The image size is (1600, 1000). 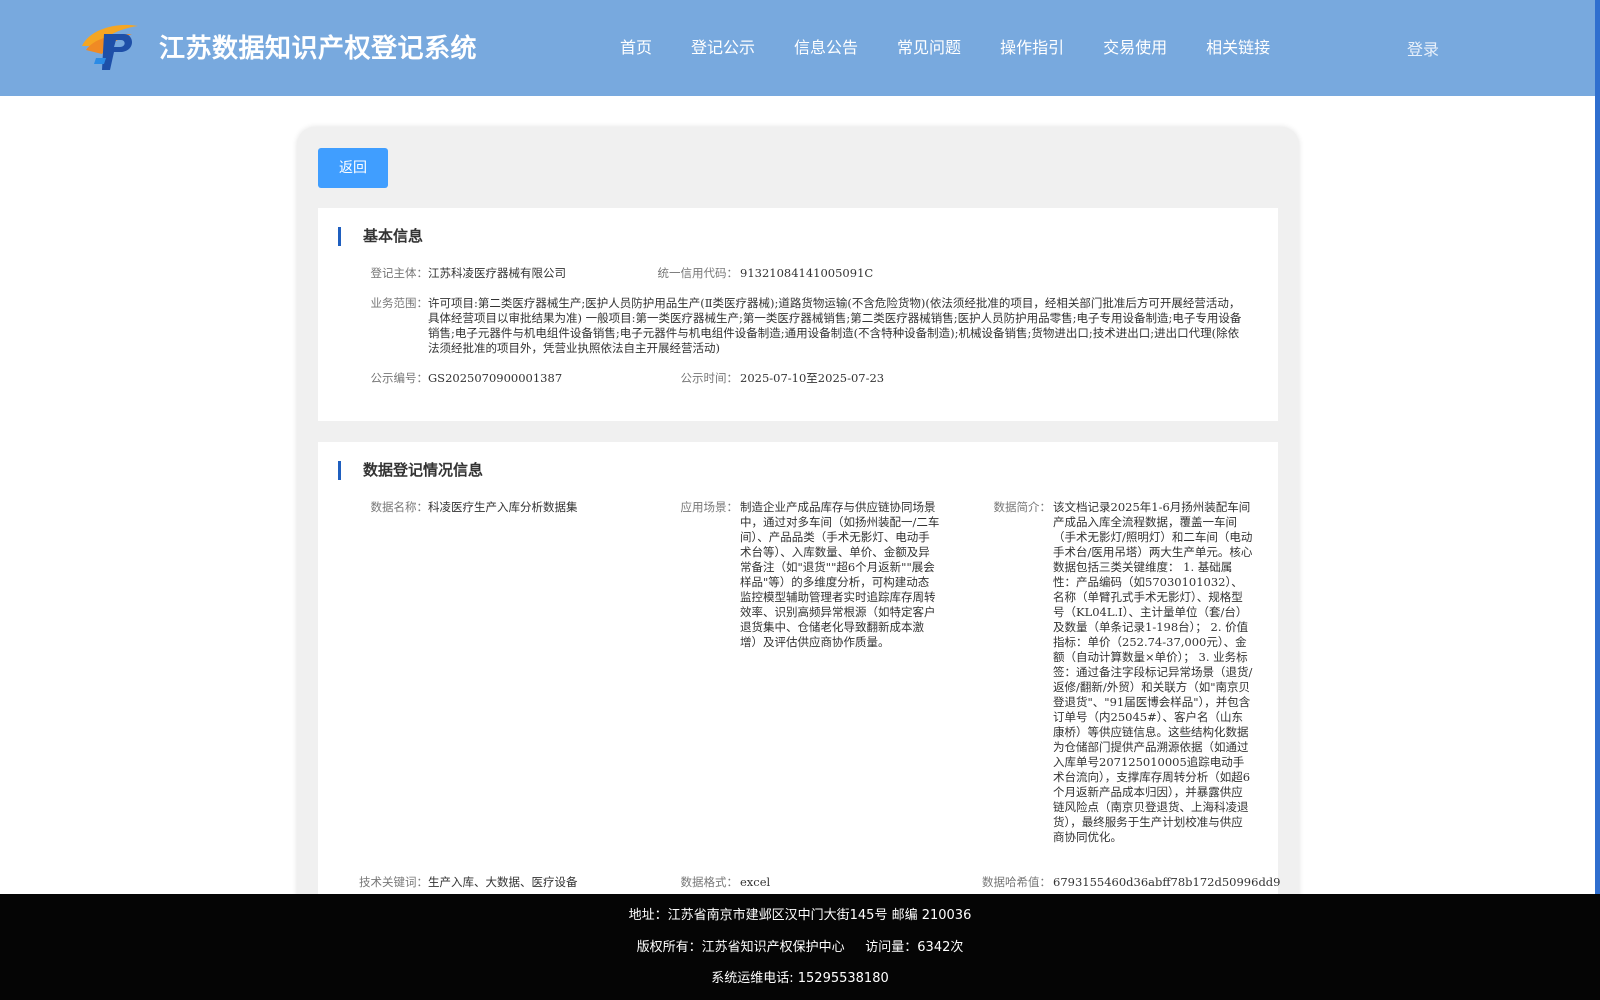 I want to click on data-format-value: excel, so click(x=755, y=882).